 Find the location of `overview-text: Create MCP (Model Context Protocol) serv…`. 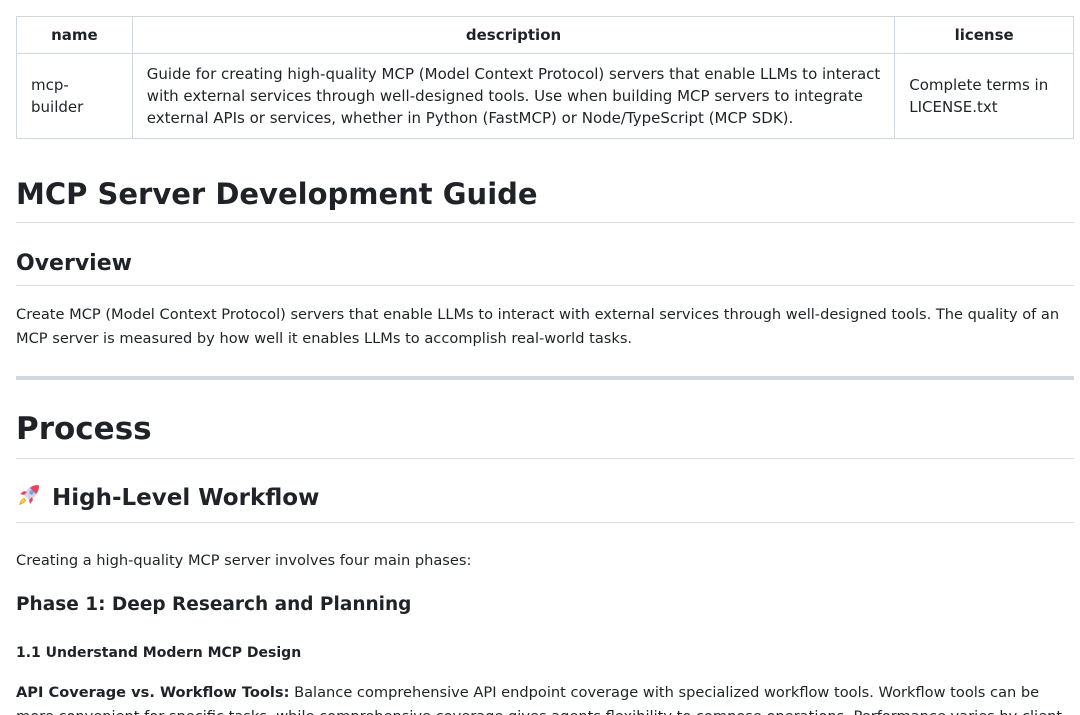

overview-text: Create MCP (Model Context Protocol) serv… is located at coordinates (538, 326).